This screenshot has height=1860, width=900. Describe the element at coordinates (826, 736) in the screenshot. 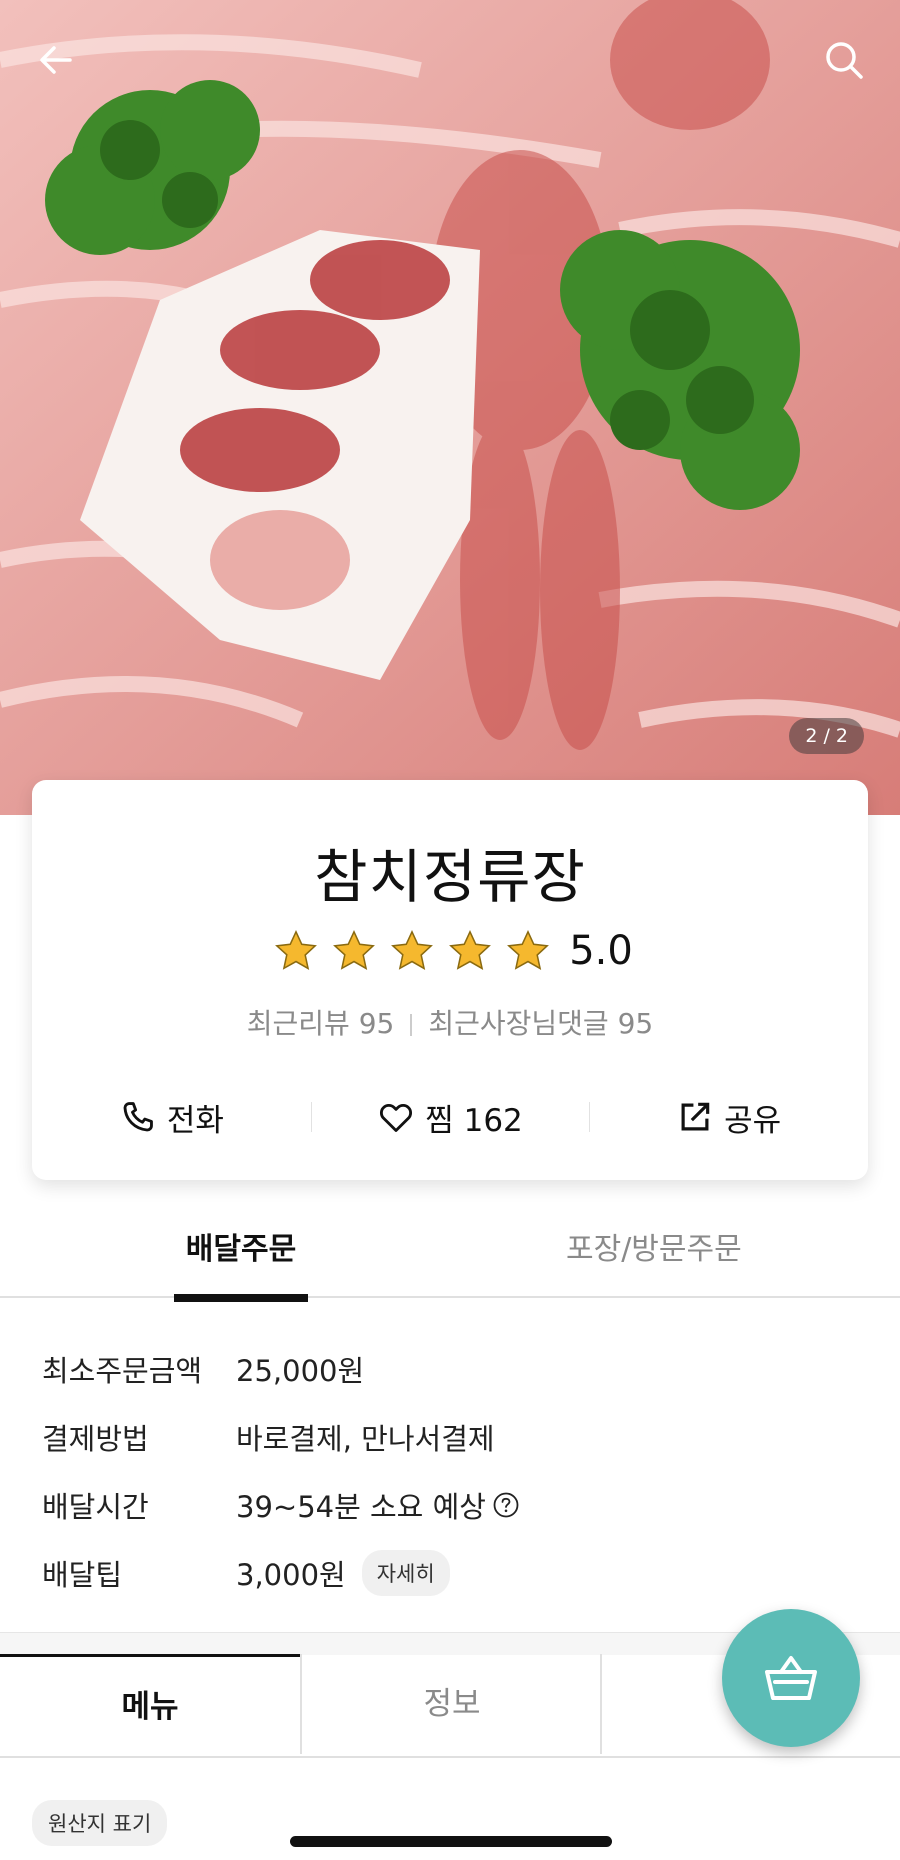

I see `image-counter: 2 / 2` at that location.